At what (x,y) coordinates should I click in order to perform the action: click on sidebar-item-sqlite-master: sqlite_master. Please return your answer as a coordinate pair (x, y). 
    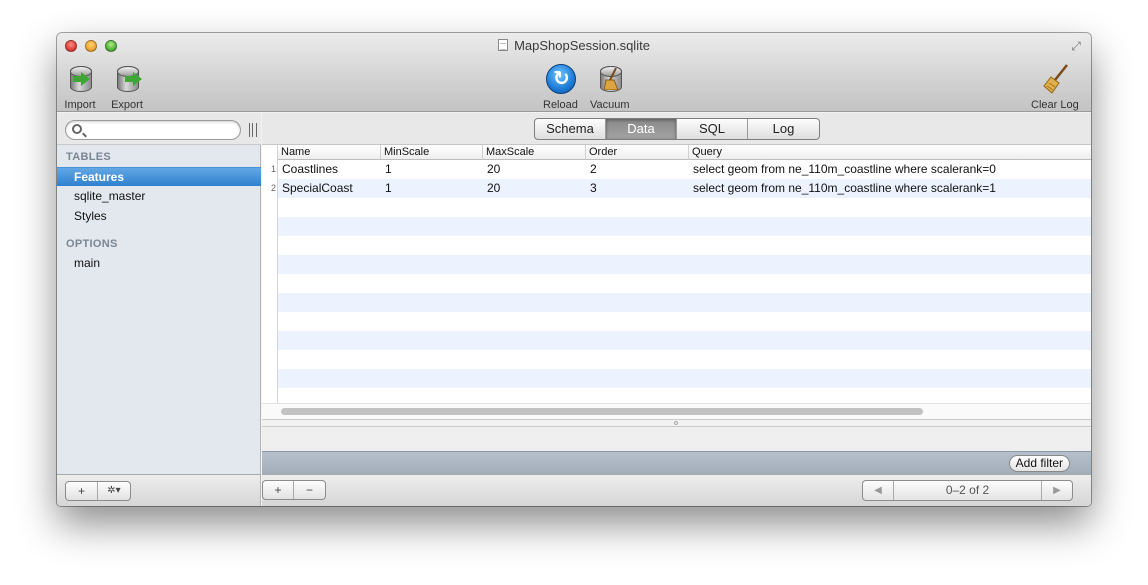
    Looking at the image, I should click on (159, 196).